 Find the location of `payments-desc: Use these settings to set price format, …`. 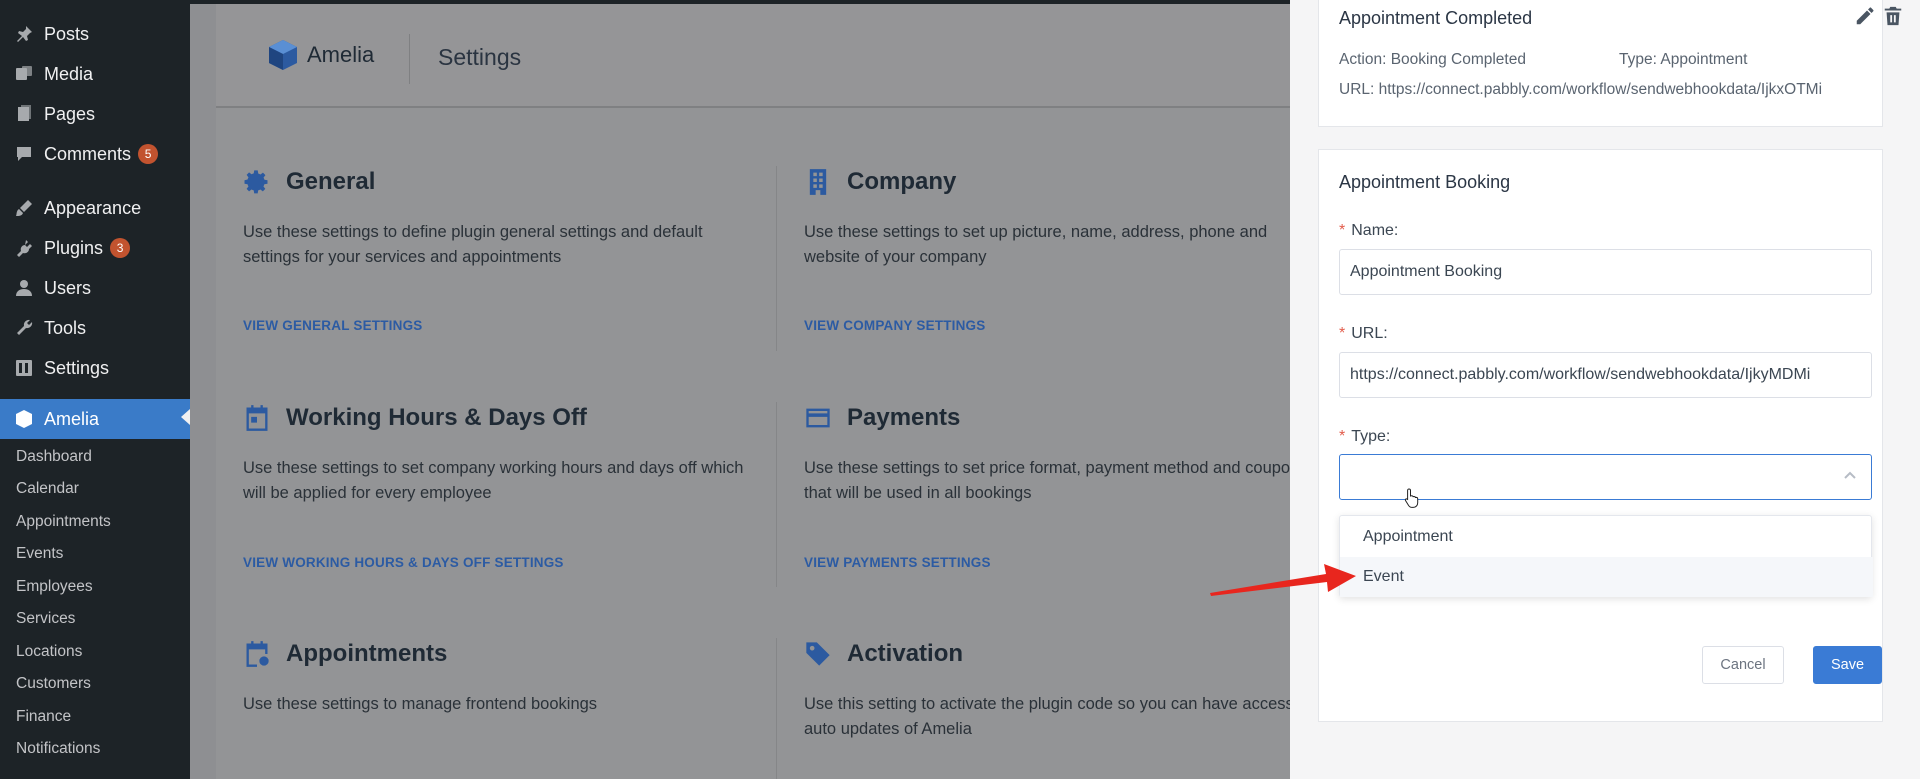

payments-desc: Use these settings to set price format, … is located at coordinates (1047, 480).